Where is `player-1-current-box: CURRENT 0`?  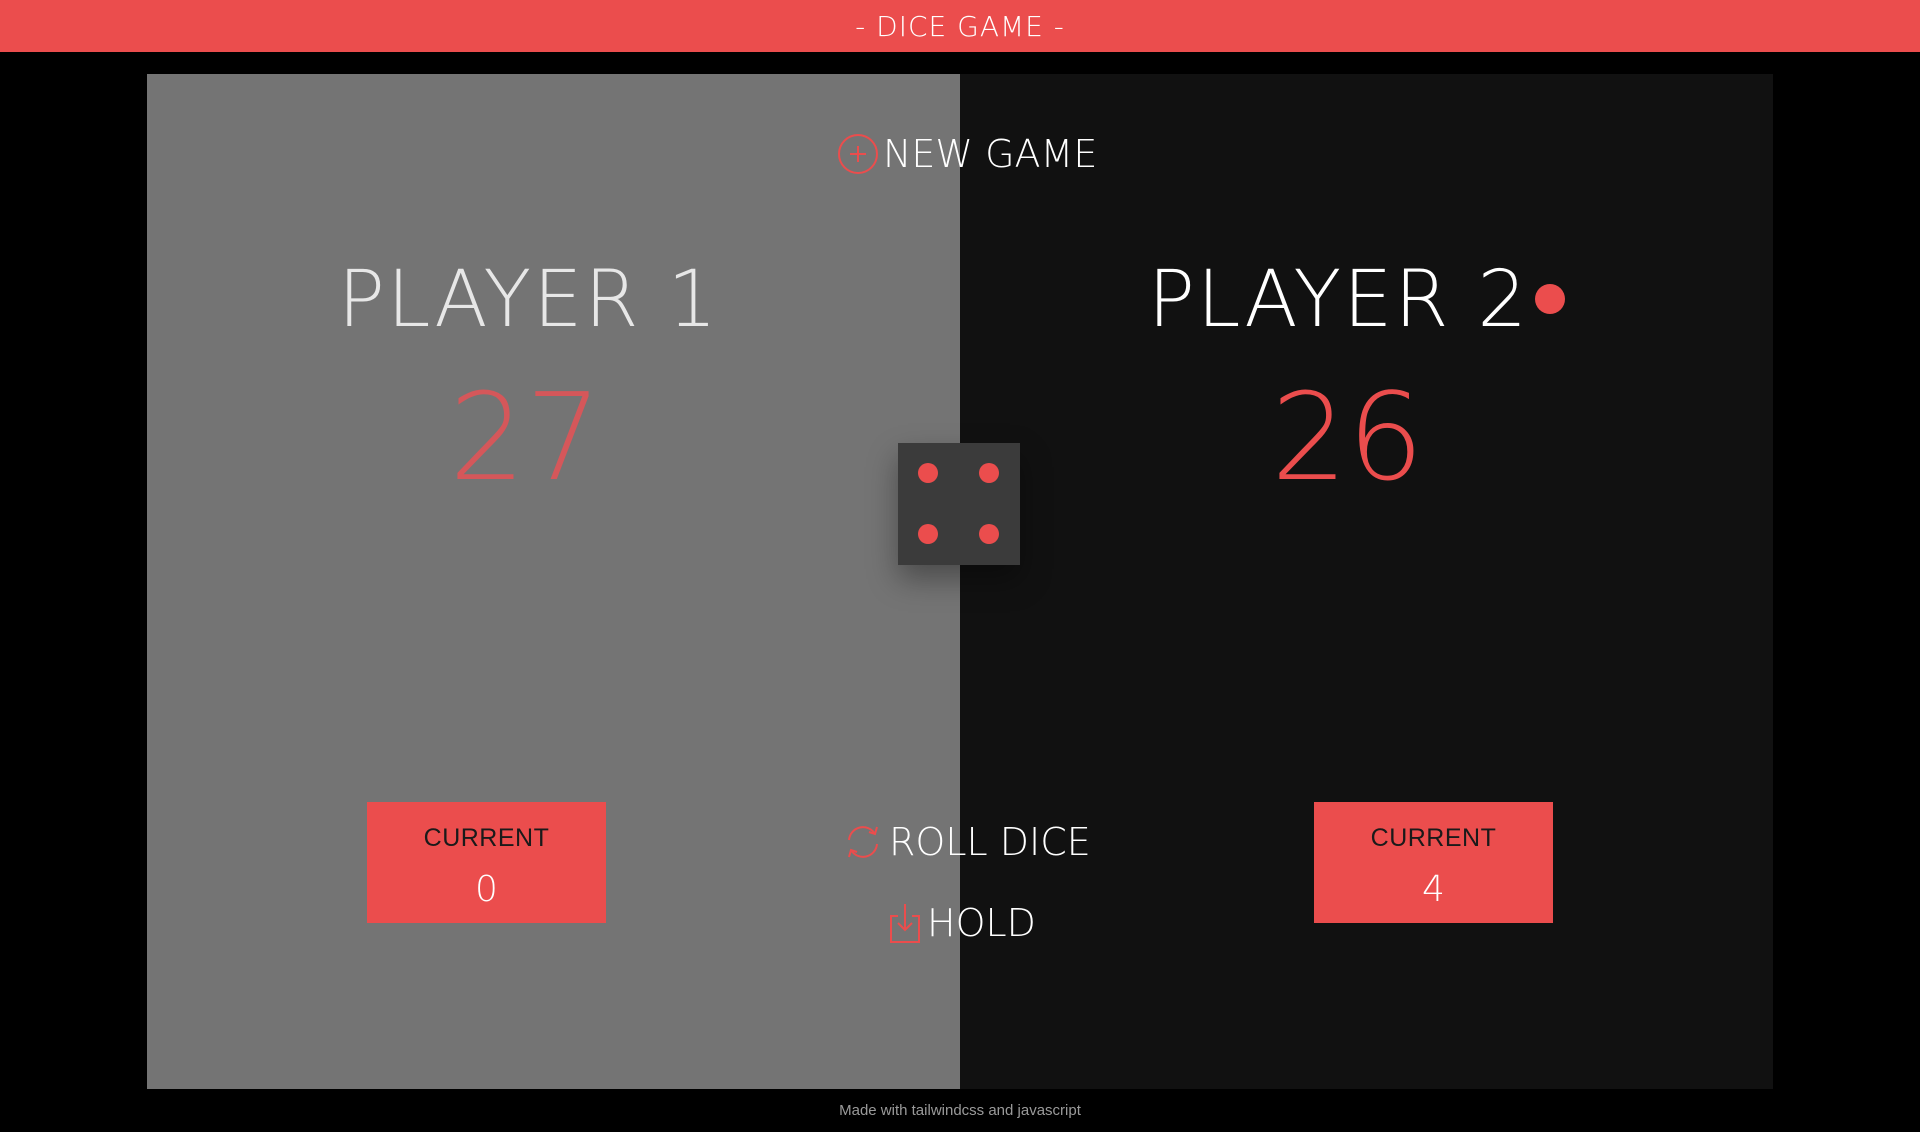 player-1-current-box: CURRENT 0 is located at coordinates (486, 862).